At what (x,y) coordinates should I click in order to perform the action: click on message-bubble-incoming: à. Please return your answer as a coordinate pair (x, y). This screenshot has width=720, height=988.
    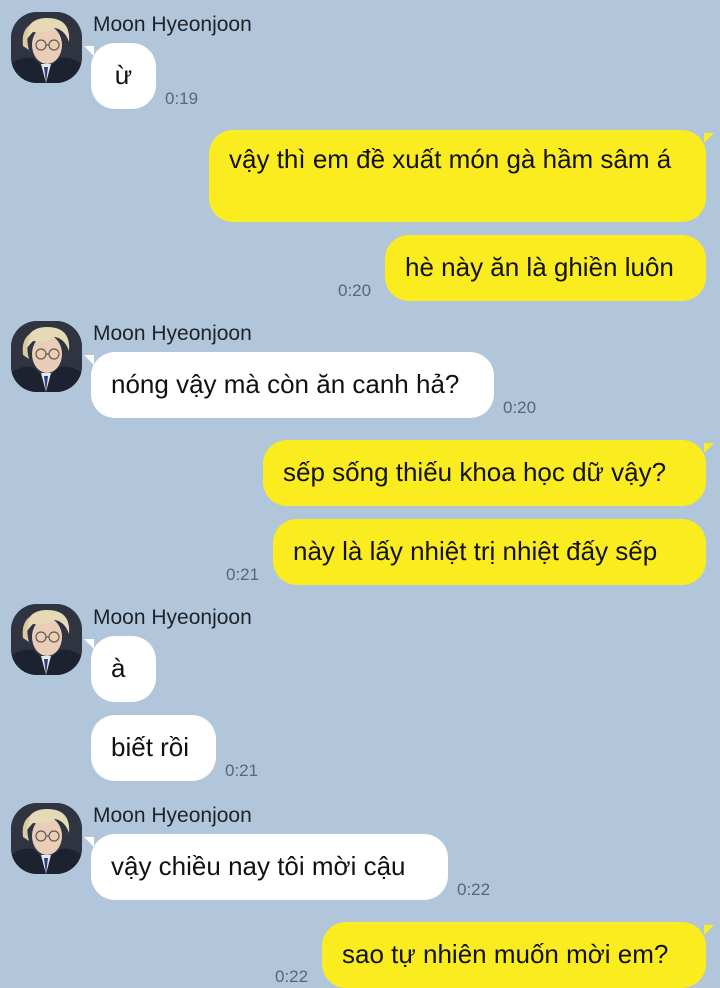
    Looking at the image, I should click on (123, 669).